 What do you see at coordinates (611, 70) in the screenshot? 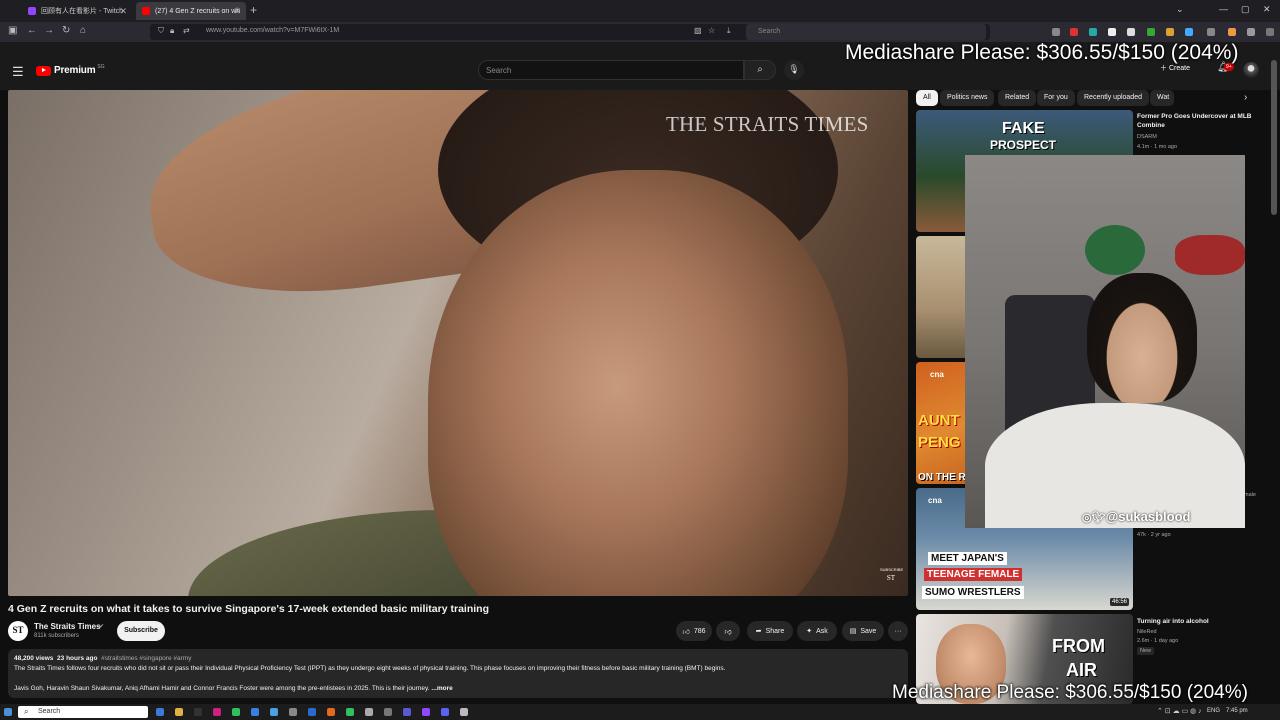
I see `search-input: Search` at bounding box center [611, 70].